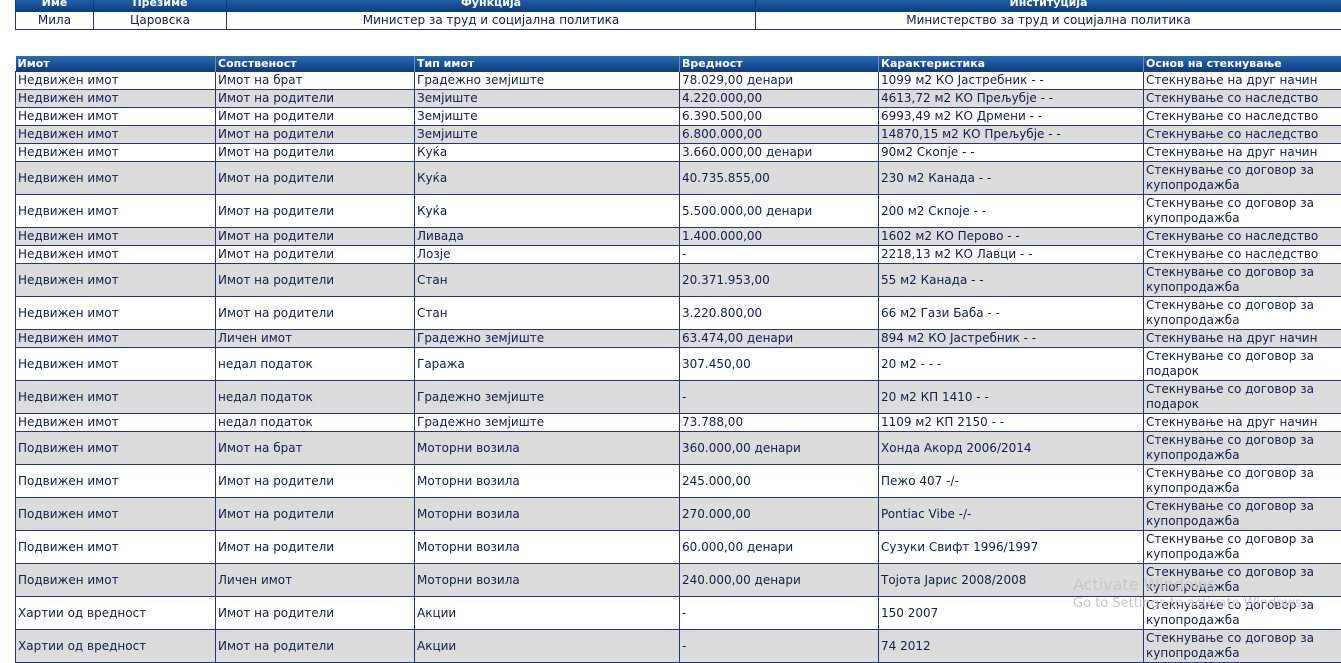  What do you see at coordinates (1011, 481) in the screenshot?
I see `cell-characteristic: Пежо 407 -/-` at bounding box center [1011, 481].